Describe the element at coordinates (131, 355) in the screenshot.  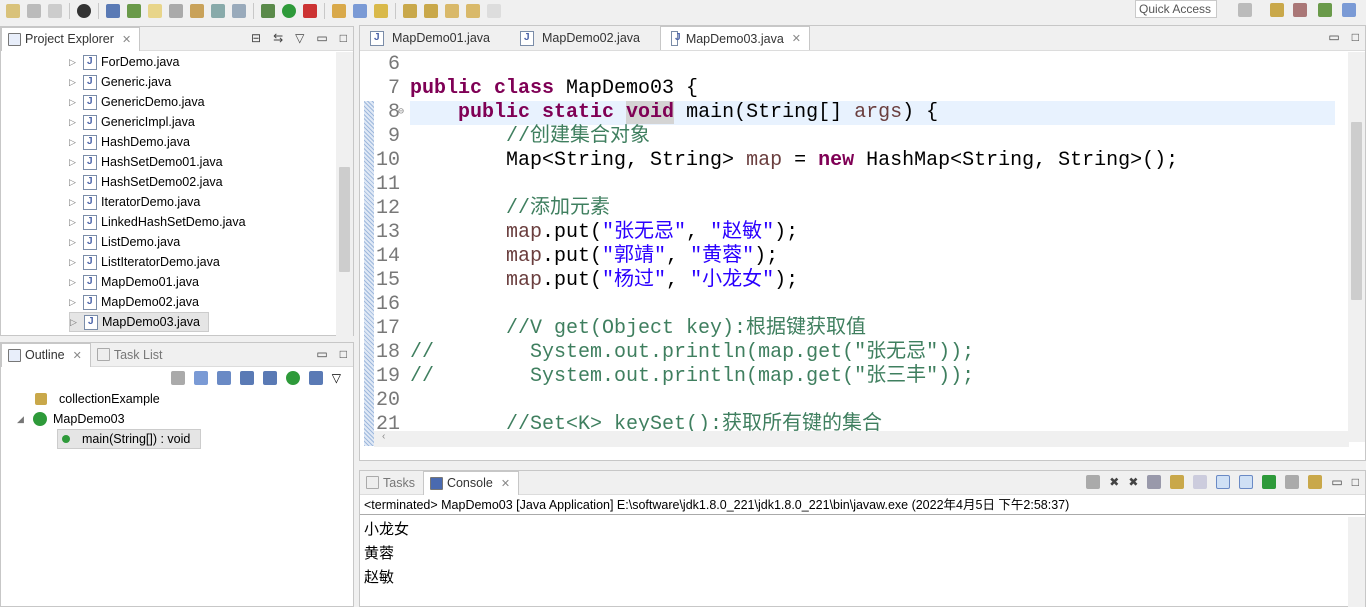
I see `tab-task-list: Task List` at that location.